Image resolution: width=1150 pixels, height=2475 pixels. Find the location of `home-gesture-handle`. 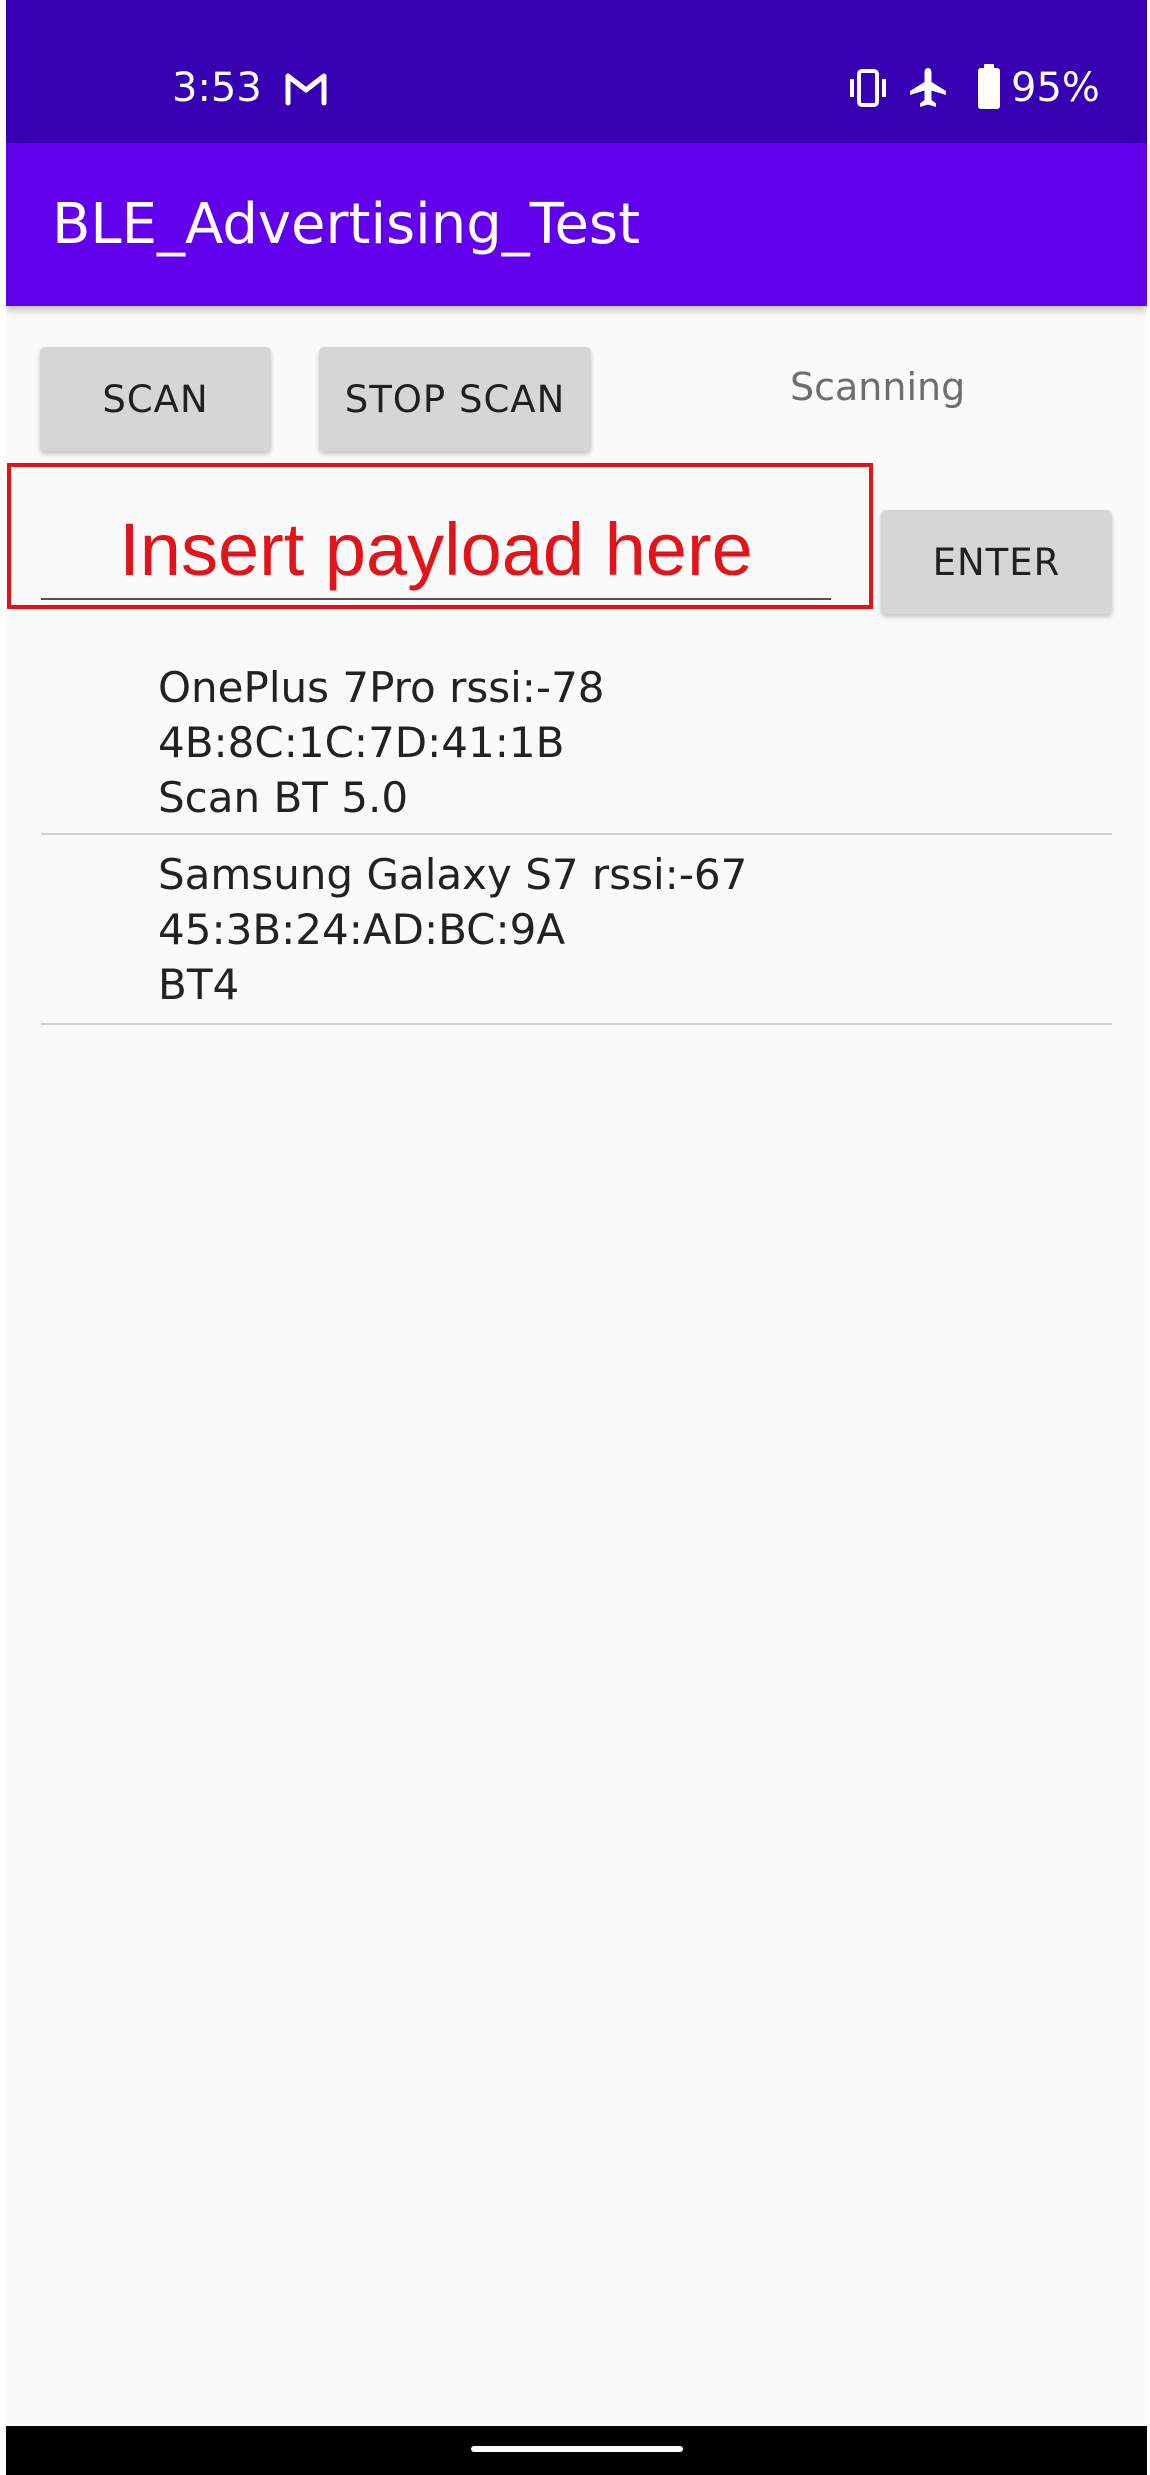

home-gesture-handle is located at coordinates (577, 2449).